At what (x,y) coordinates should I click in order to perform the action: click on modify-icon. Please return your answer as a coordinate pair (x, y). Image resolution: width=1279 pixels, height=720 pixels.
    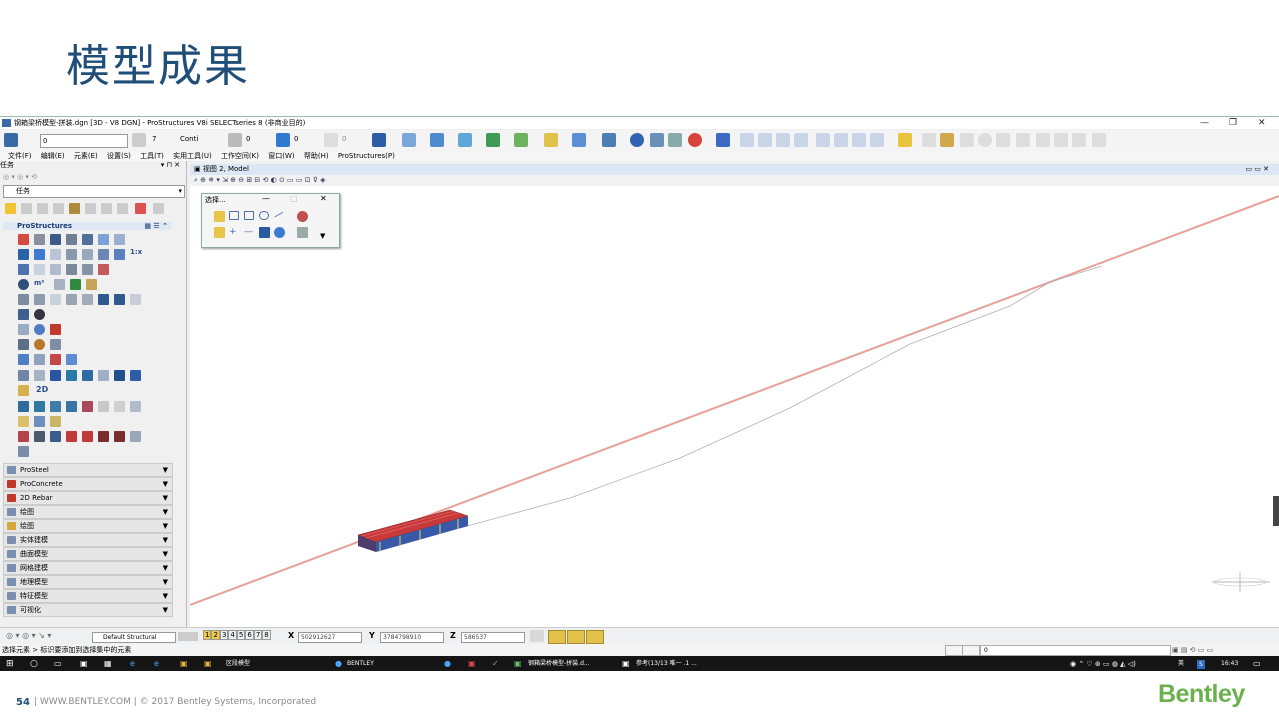
    Looking at the image, I should click on (74, 208).